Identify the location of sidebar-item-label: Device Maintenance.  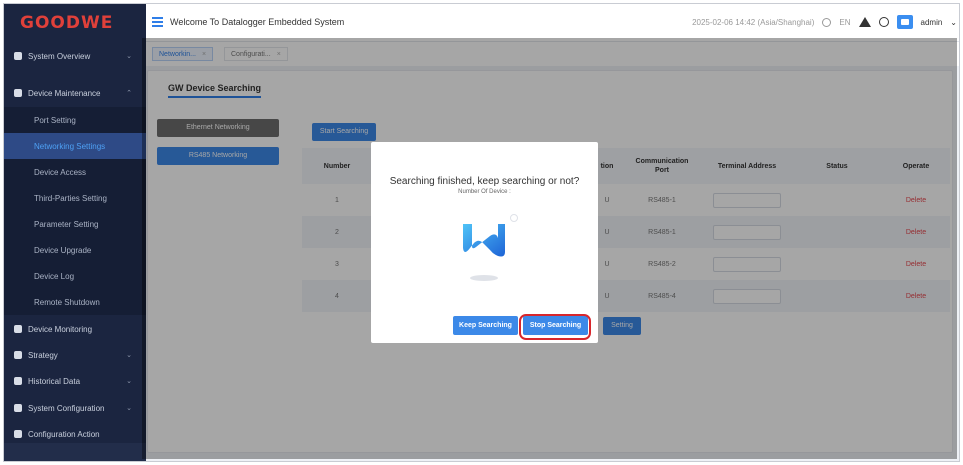
(64, 93).